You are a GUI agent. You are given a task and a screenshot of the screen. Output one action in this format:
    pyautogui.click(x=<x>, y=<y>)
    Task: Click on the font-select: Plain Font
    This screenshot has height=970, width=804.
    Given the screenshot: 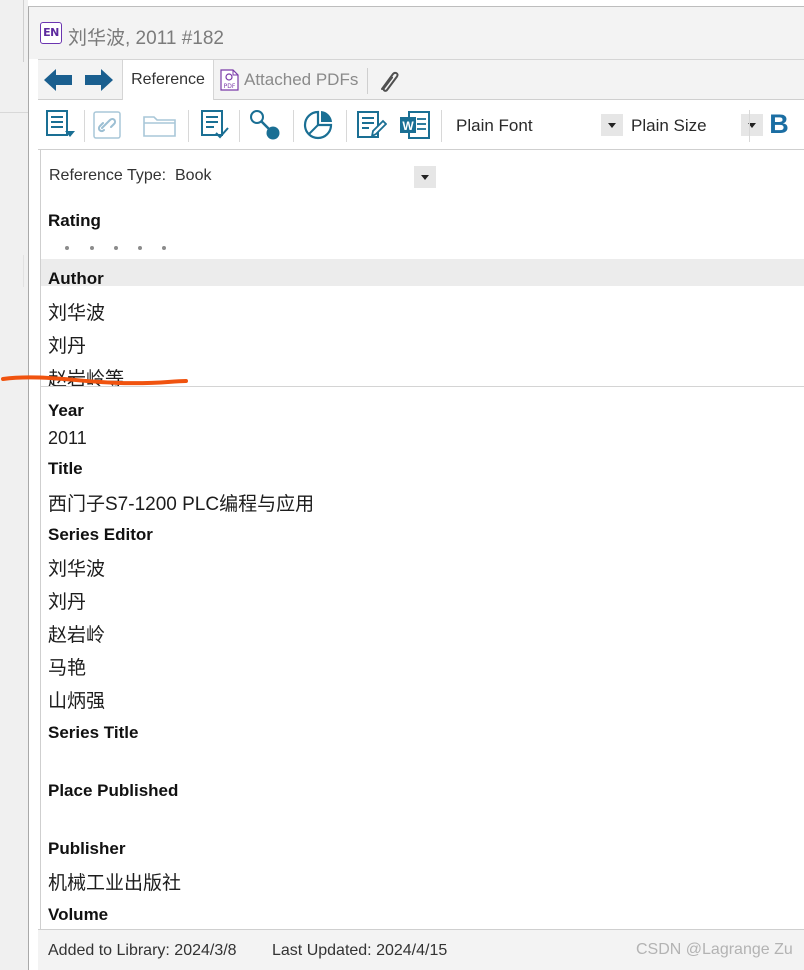 What is the action you would take?
    pyautogui.click(x=533, y=125)
    